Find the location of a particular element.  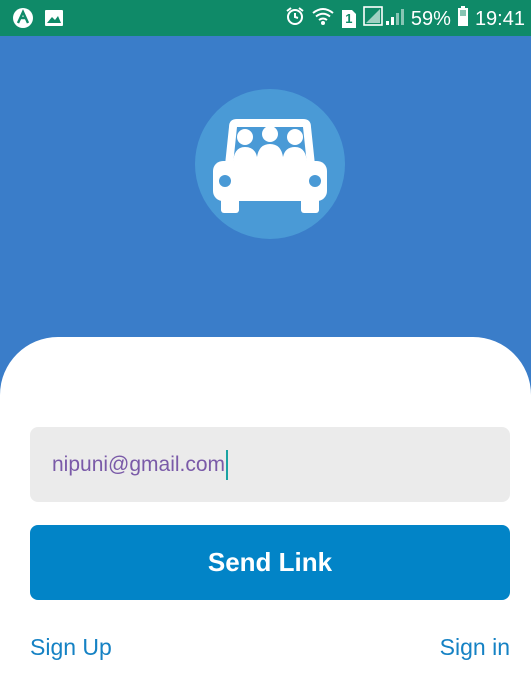

carpool-car-icon is located at coordinates (270, 168).